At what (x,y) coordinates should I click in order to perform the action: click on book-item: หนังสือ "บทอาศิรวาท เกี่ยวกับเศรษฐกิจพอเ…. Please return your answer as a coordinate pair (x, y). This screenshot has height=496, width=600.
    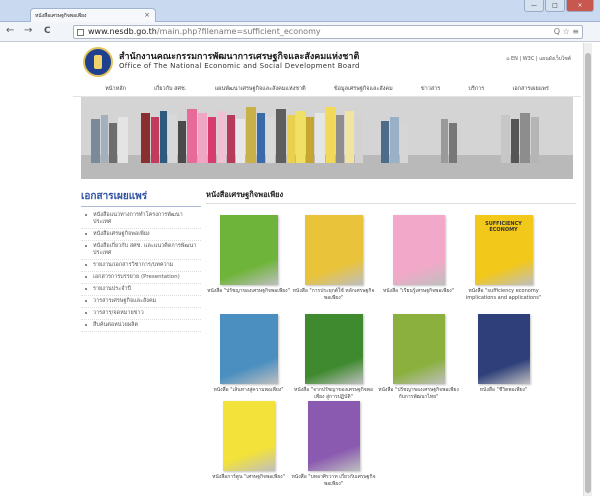
    Looking at the image, I should click on (333, 444).